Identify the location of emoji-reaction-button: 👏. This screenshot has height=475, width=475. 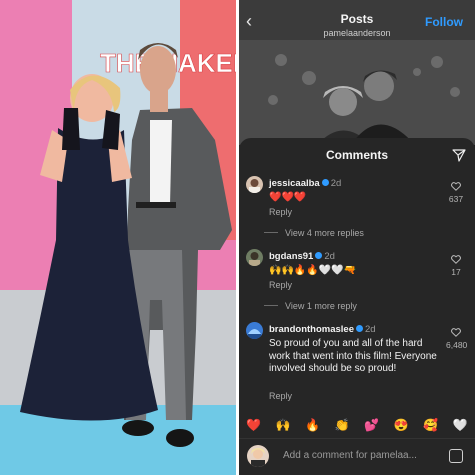
(342, 425).